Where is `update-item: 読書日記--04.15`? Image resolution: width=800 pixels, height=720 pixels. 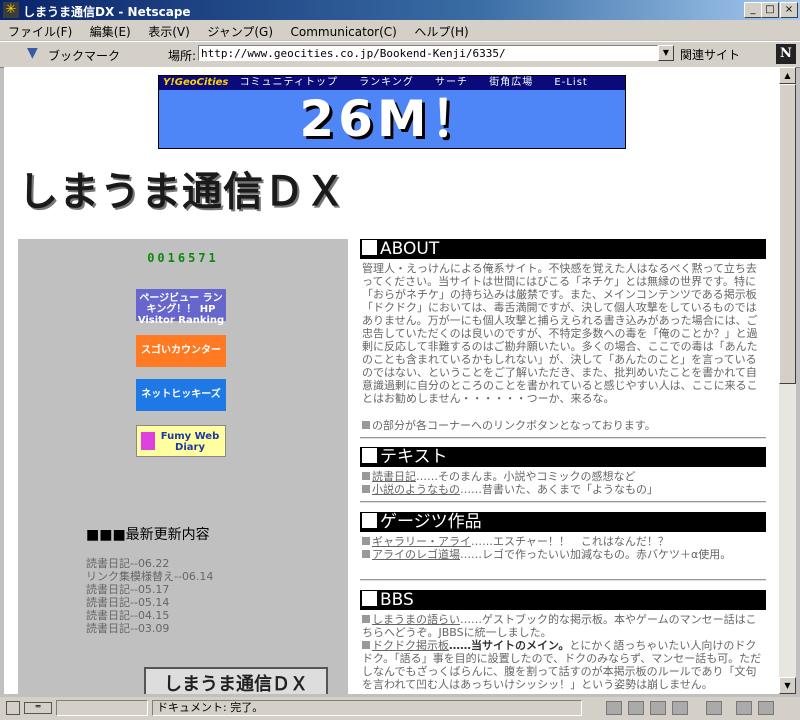 update-item: 読書日記--04.15 is located at coordinates (128, 615).